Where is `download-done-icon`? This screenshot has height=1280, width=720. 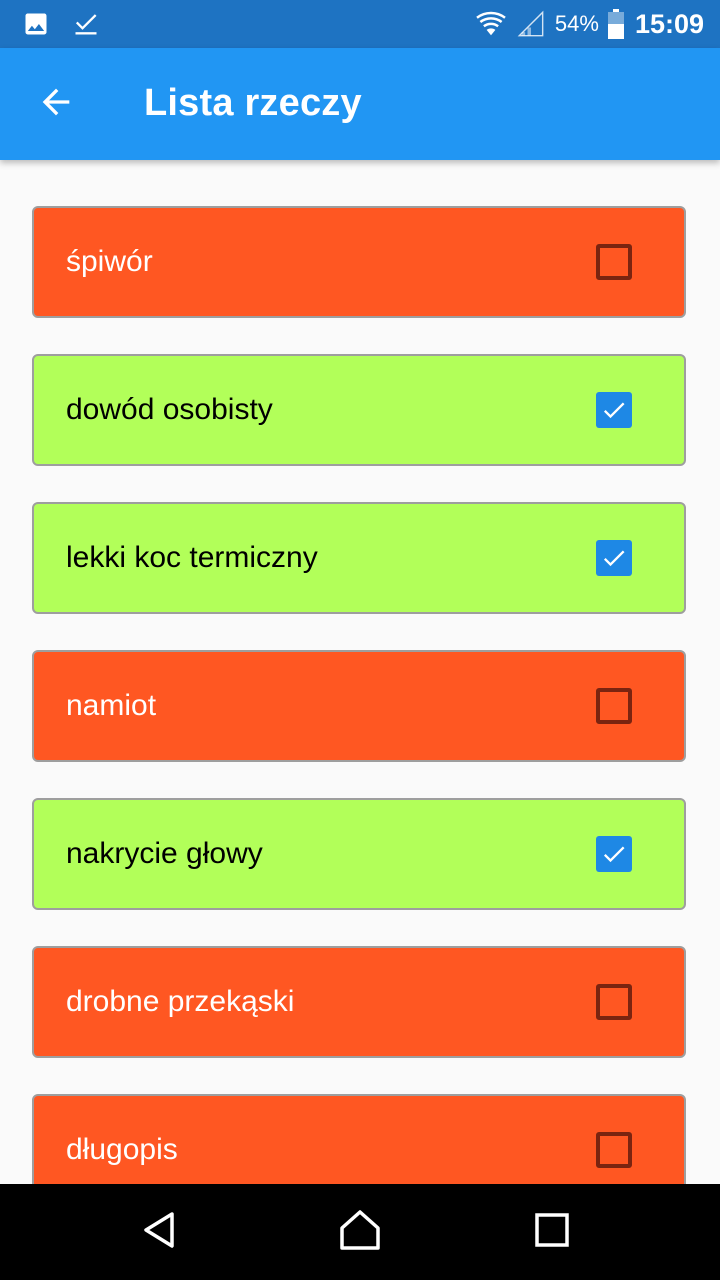 download-done-icon is located at coordinates (86, 24).